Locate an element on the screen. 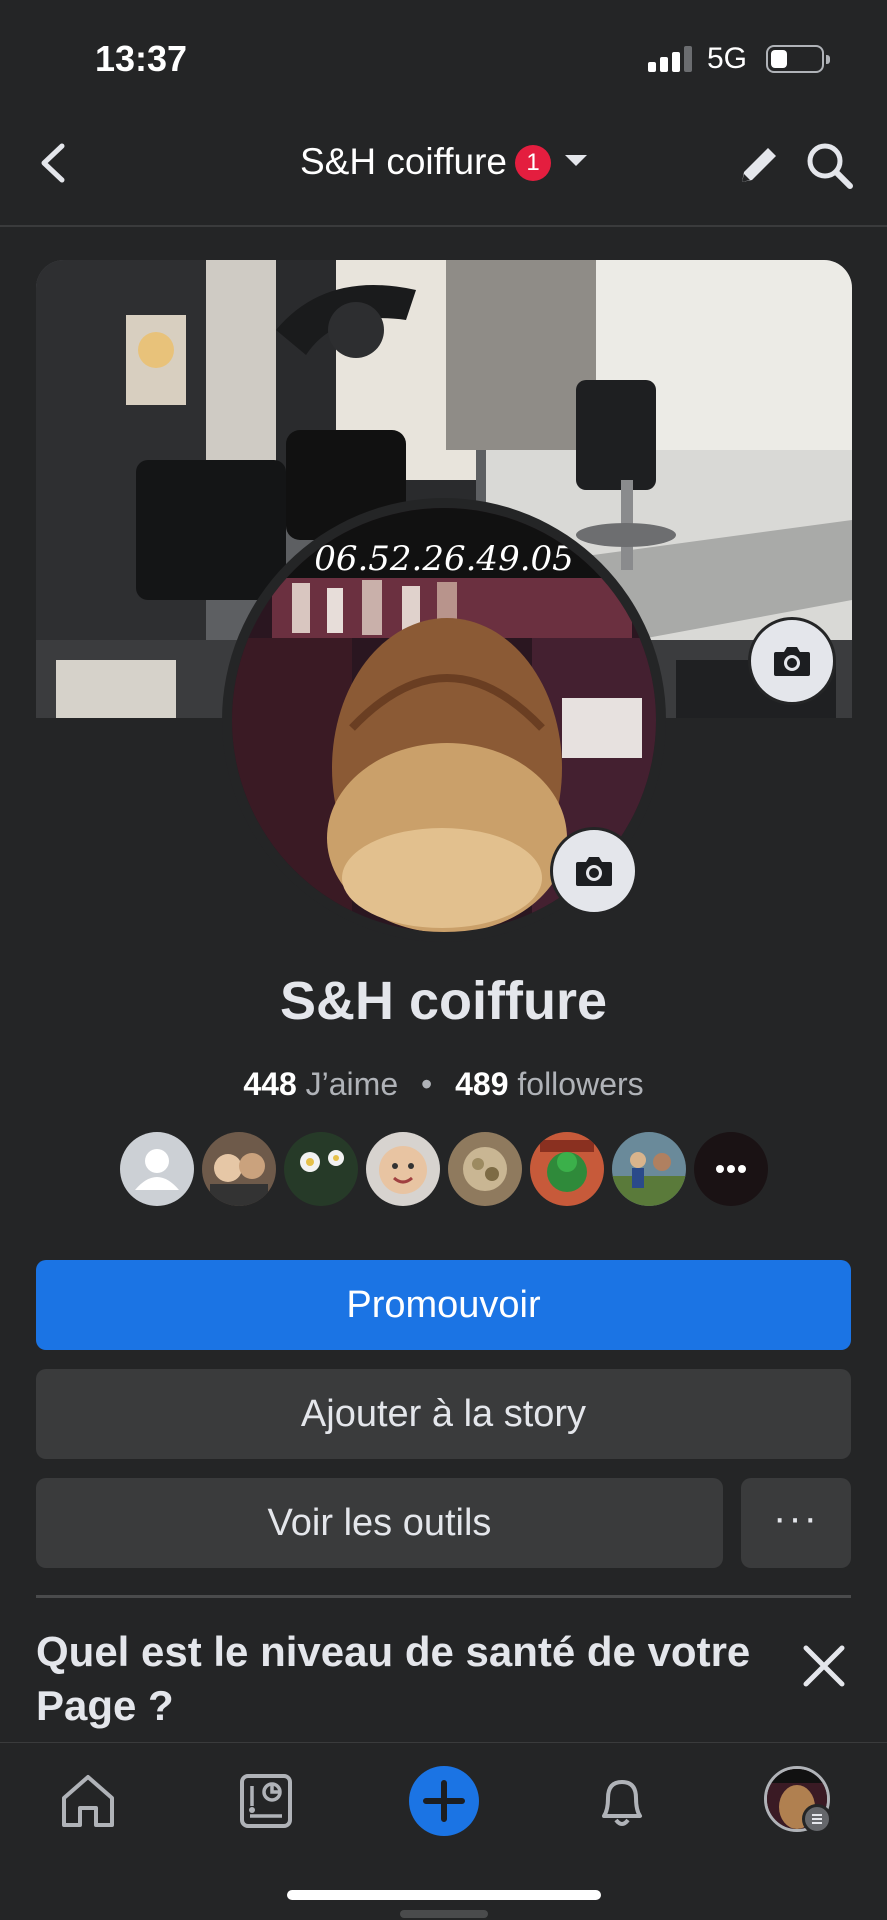 The width and height of the screenshot is (887, 1920). add-to-story-button: Ajouter à la story is located at coordinates (443, 1414).